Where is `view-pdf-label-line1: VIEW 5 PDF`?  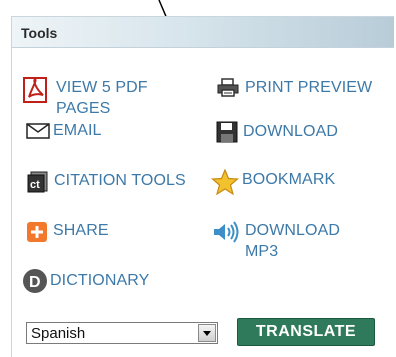 view-pdf-label-line1: VIEW 5 PDF is located at coordinates (102, 87).